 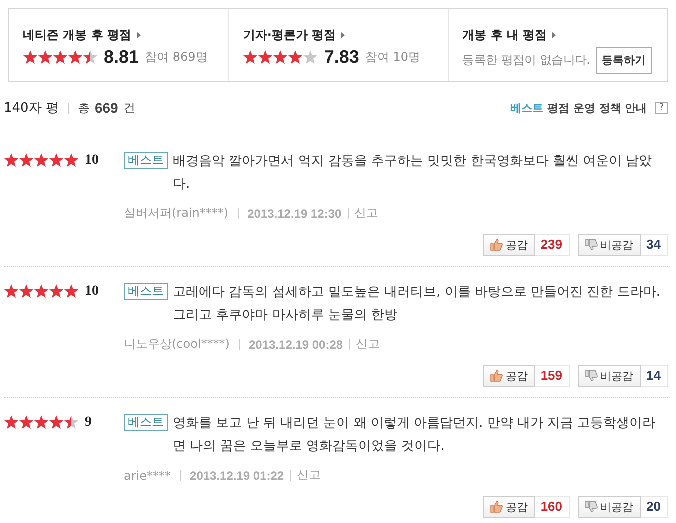 What do you see at coordinates (148, 475) in the screenshot?
I see `review-author: arie****` at bounding box center [148, 475].